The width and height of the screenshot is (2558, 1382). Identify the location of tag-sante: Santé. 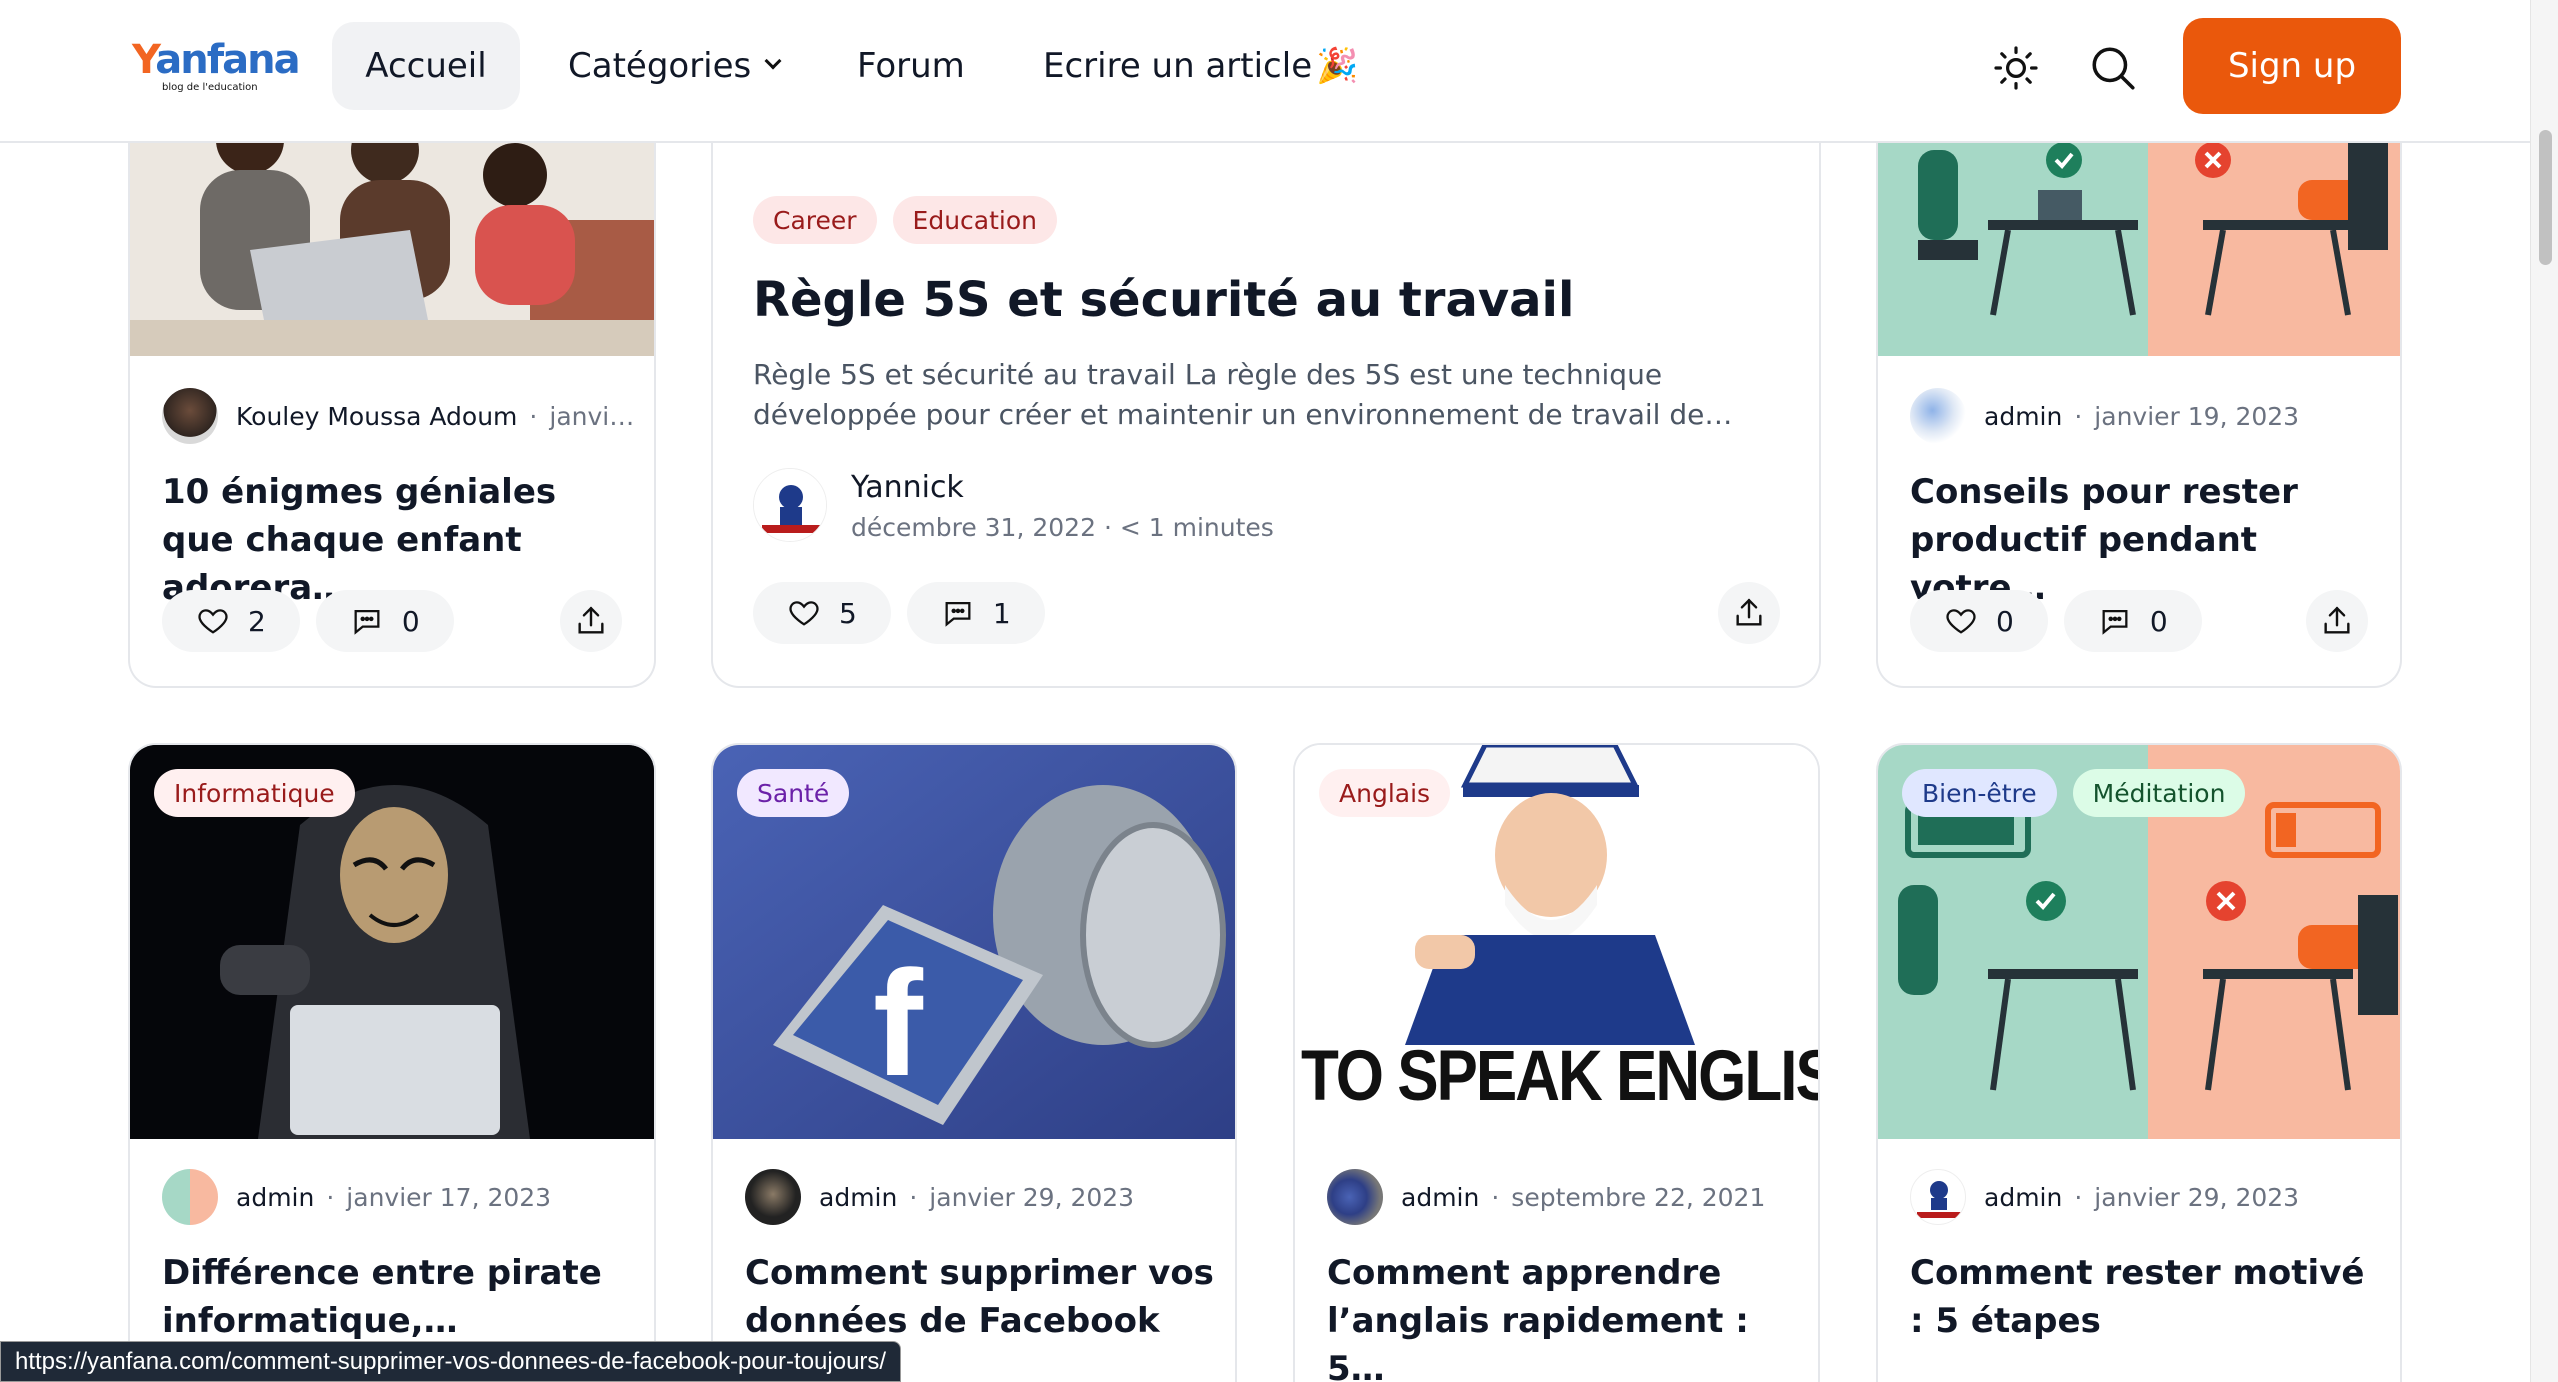
(793, 793).